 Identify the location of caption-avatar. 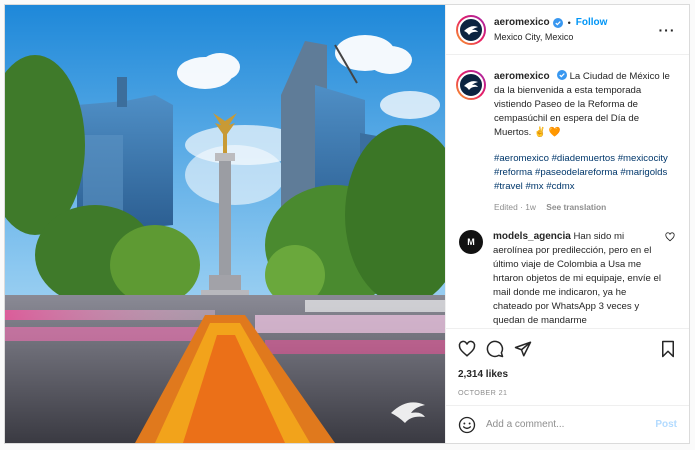
(471, 85).